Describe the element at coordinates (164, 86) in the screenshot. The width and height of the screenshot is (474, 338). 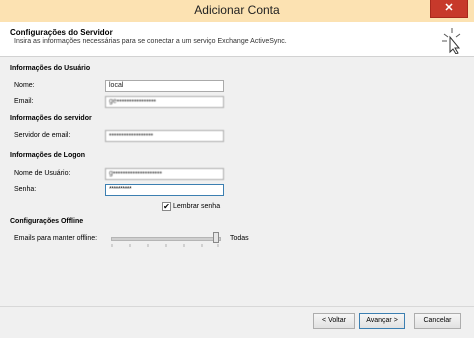
I see `name-input: local` at that location.